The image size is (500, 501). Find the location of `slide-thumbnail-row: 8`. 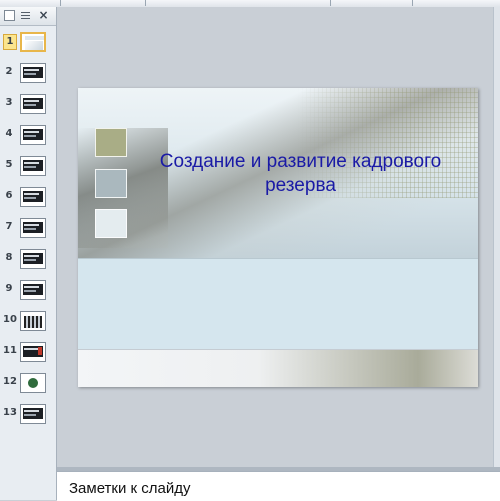

slide-thumbnail-row: 8 is located at coordinates (28, 259).